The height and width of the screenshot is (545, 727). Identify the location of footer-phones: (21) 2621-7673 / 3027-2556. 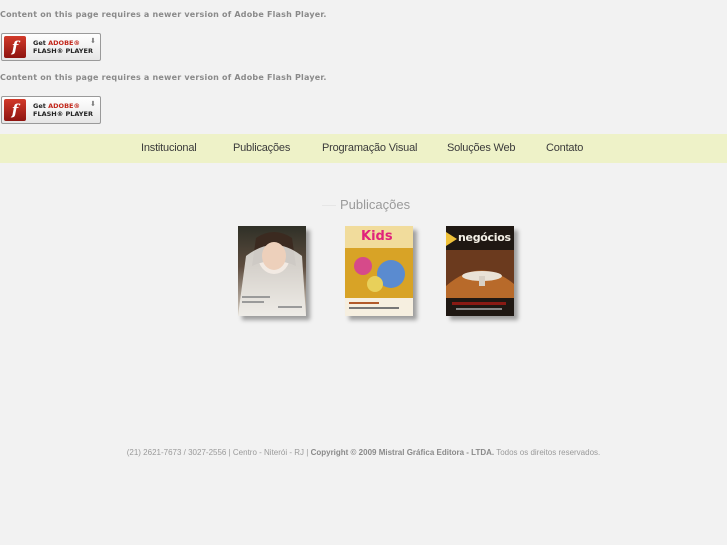
(176, 452).